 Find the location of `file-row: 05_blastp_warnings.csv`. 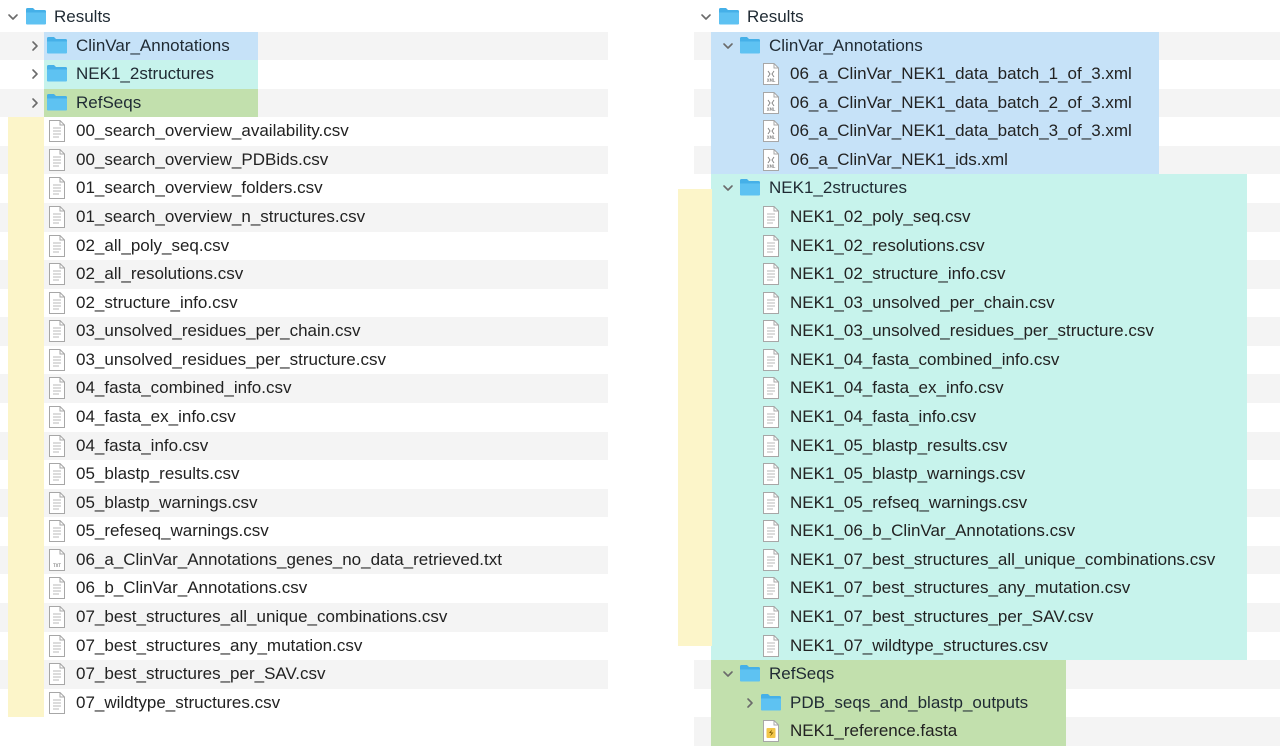

file-row: 05_blastp_warnings.csv is located at coordinates (305, 503).